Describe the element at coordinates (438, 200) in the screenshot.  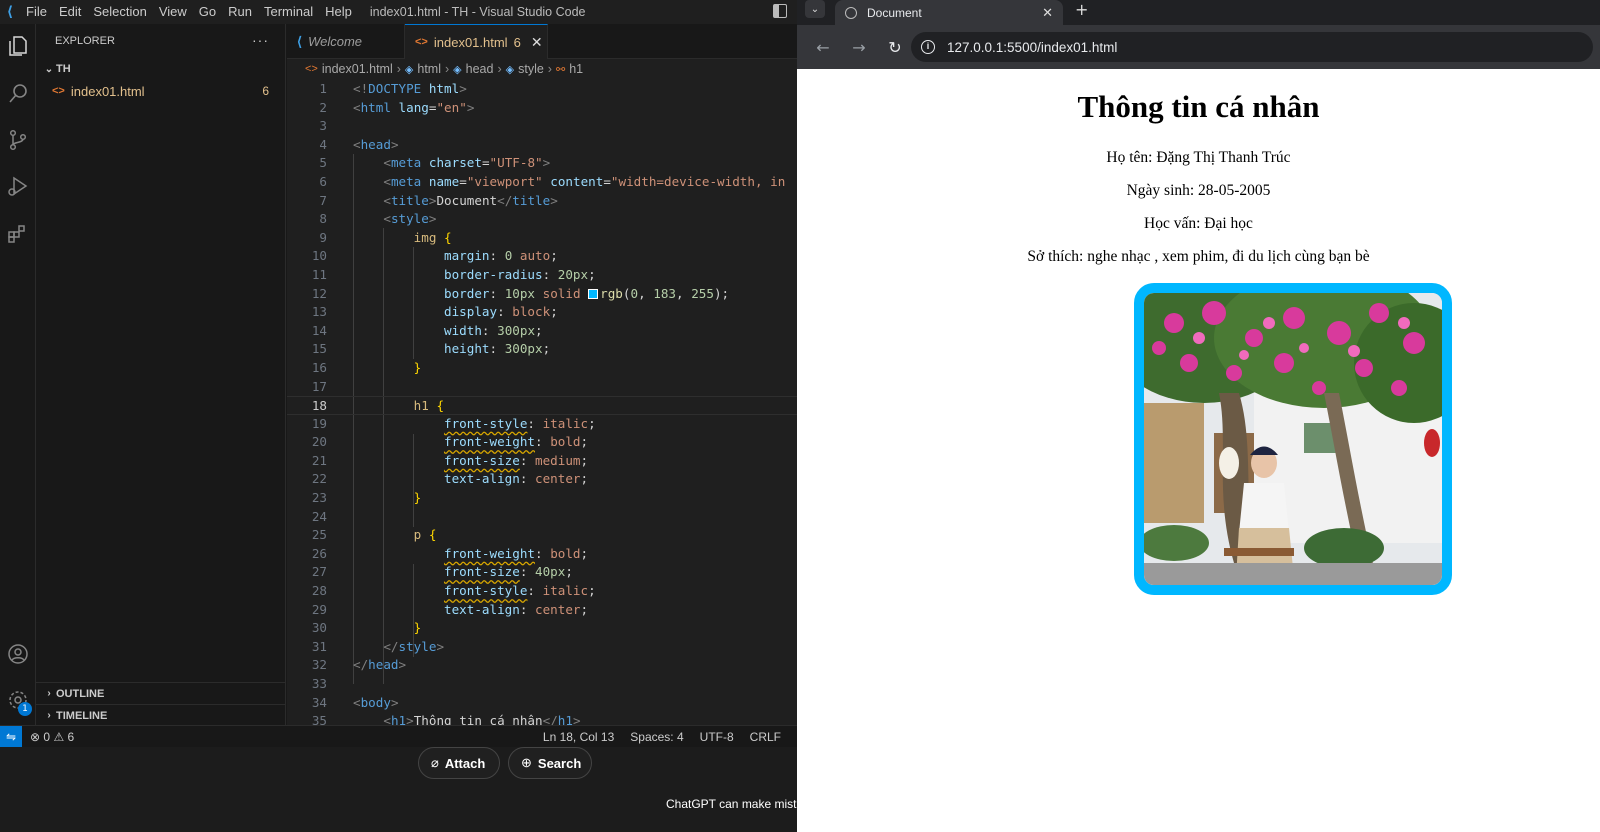
I see `code-line: 7 <title>Document</title>` at that location.